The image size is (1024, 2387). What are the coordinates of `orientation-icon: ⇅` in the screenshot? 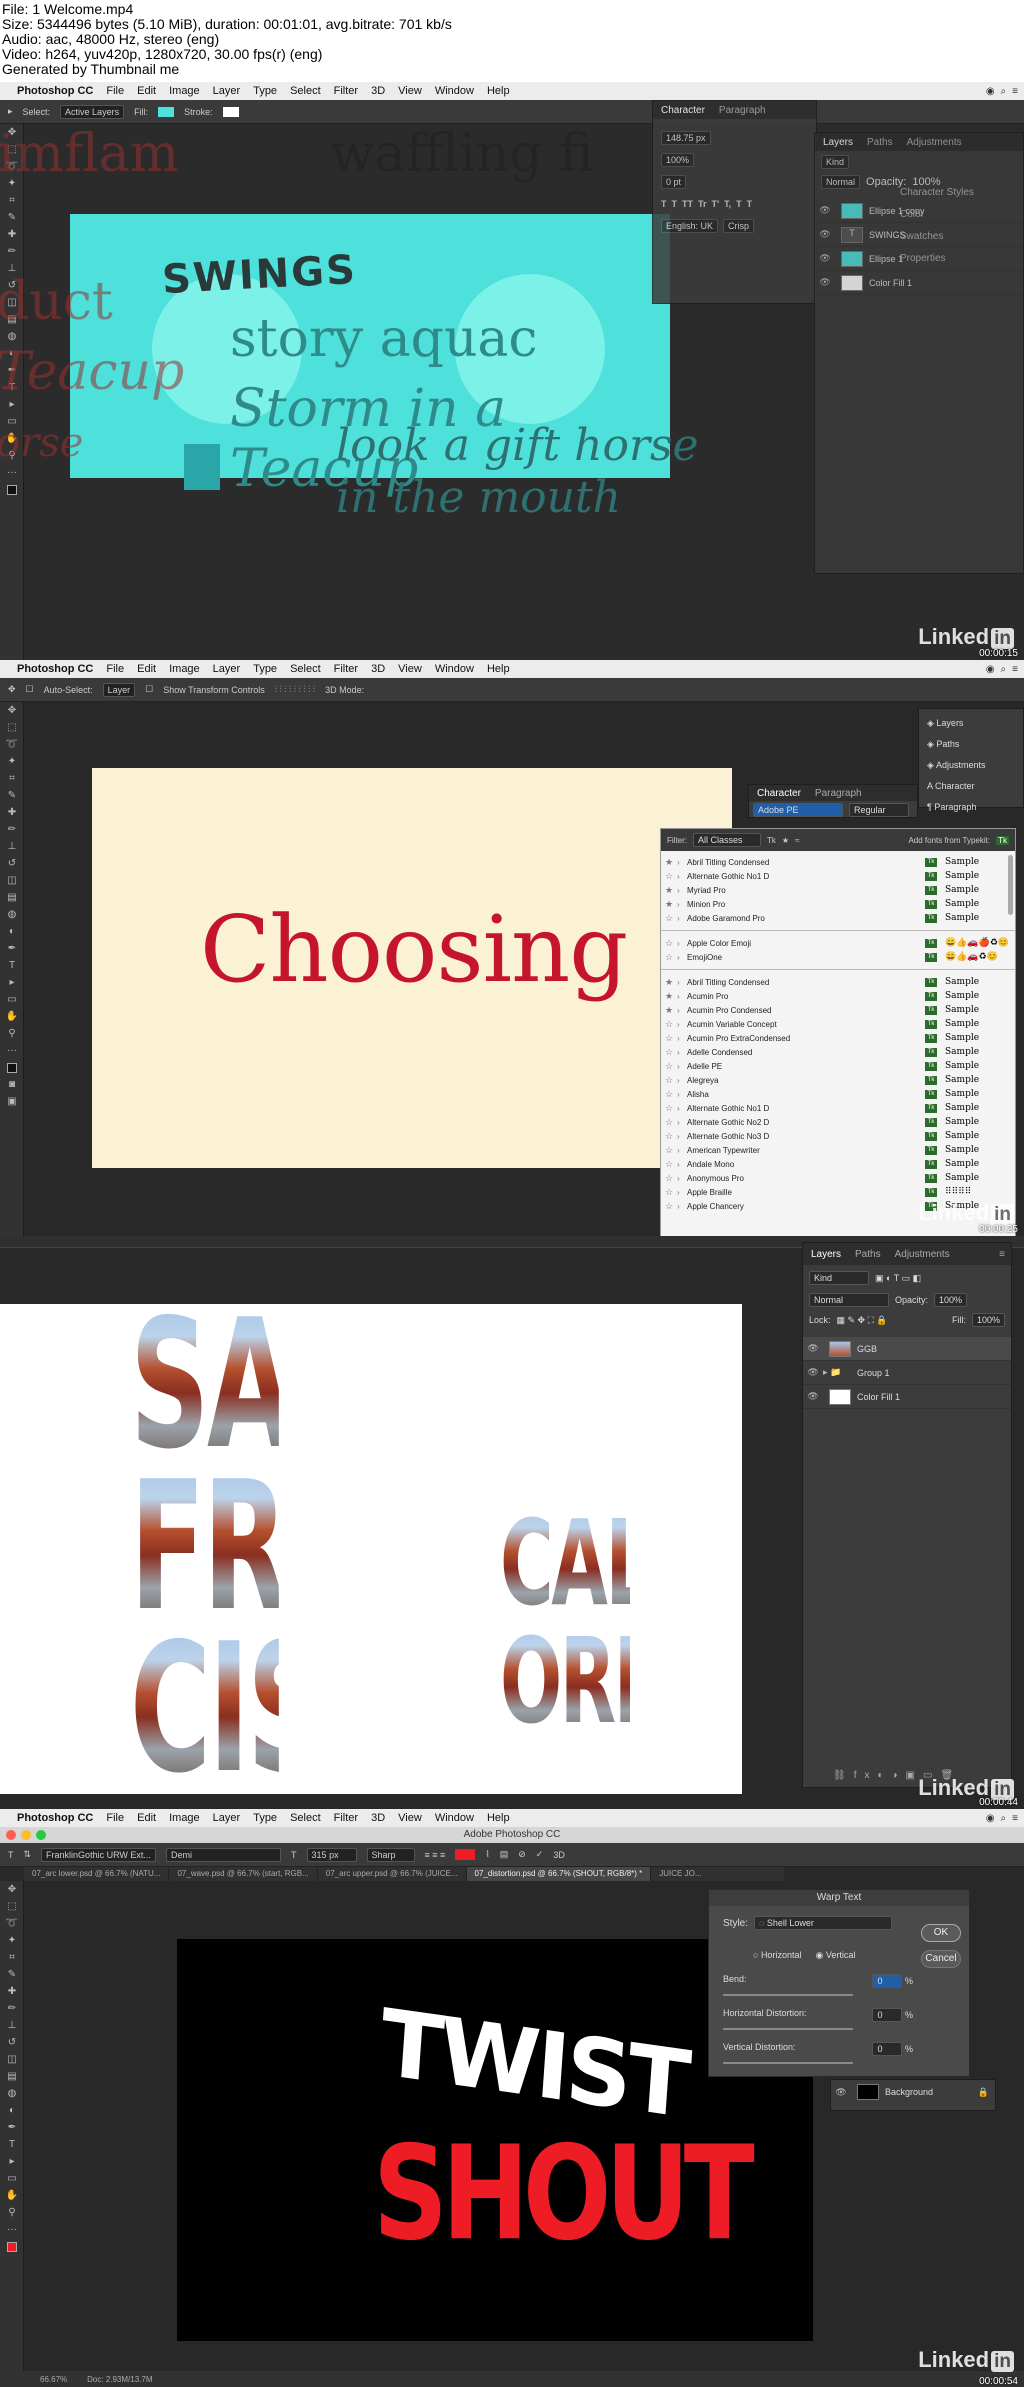 It's located at (28, 1854).